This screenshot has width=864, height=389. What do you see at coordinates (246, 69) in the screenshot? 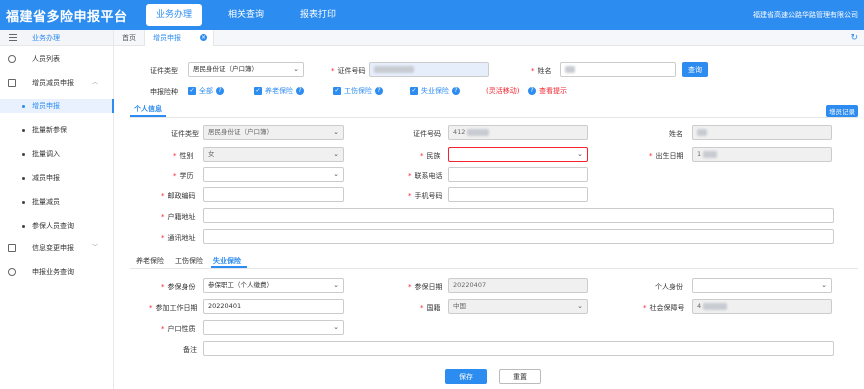
I see `cert-type-select: 居民身份证（户口簿） ⌄` at bounding box center [246, 69].